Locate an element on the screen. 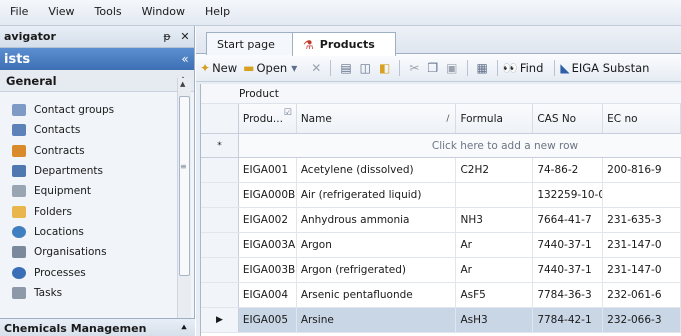  cell-ec-no: 200-816-9 is located at coordinates (642, 170).